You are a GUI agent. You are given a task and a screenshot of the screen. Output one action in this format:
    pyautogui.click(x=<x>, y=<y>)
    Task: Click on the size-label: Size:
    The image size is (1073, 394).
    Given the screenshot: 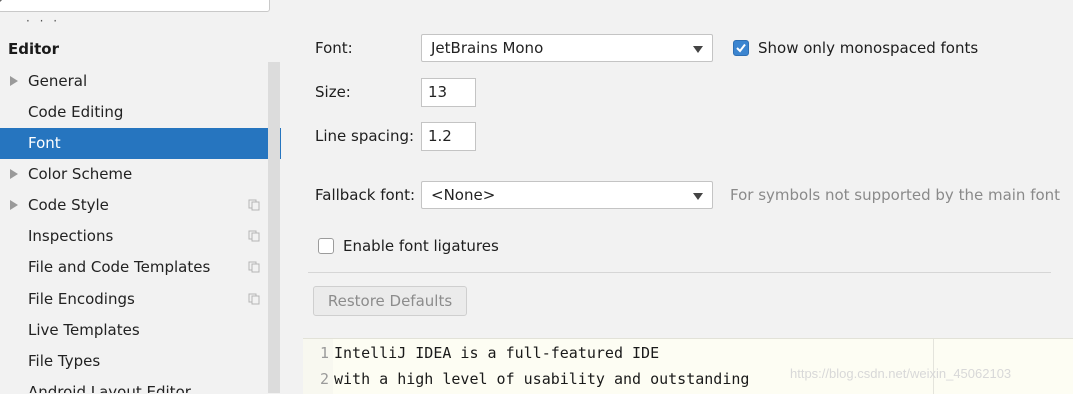 What is the action you would take?
    pyautogui.click(x=333, y=92)
    